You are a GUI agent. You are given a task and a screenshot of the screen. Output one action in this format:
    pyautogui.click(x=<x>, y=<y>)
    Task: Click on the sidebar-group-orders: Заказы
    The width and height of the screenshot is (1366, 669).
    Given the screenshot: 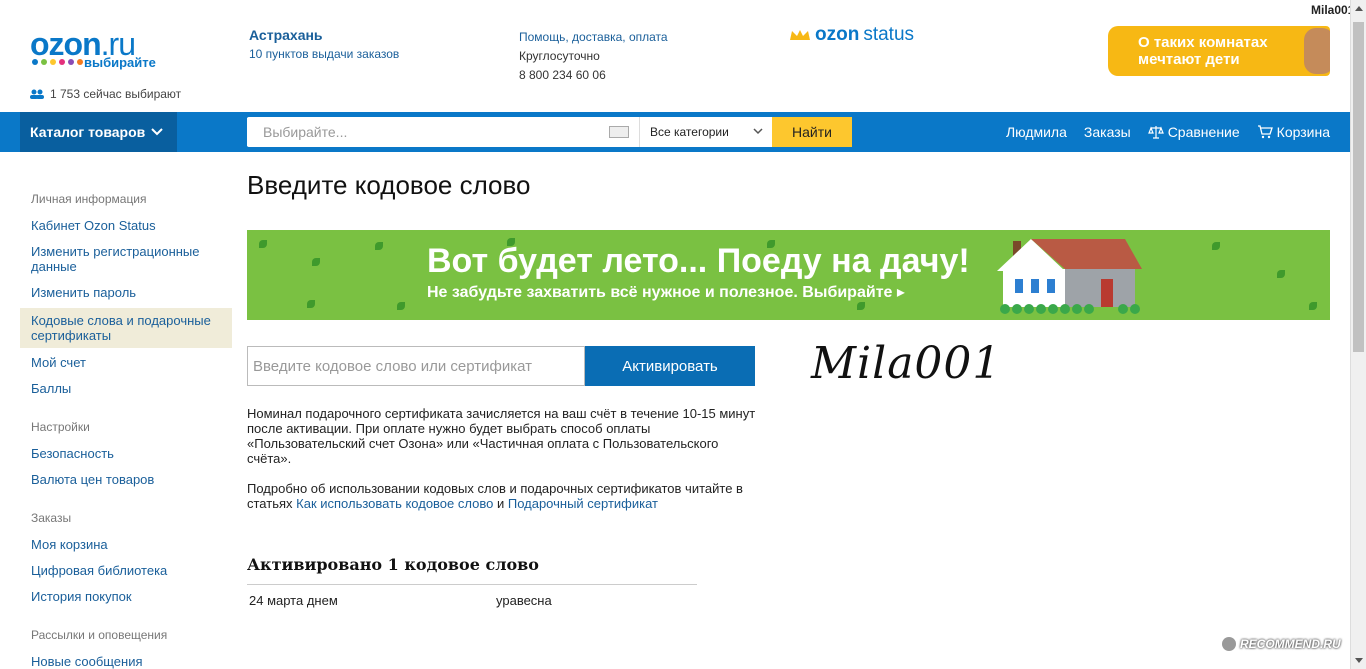 What is the action you would take?
    pyautogui.click(x=51, y=518)
    